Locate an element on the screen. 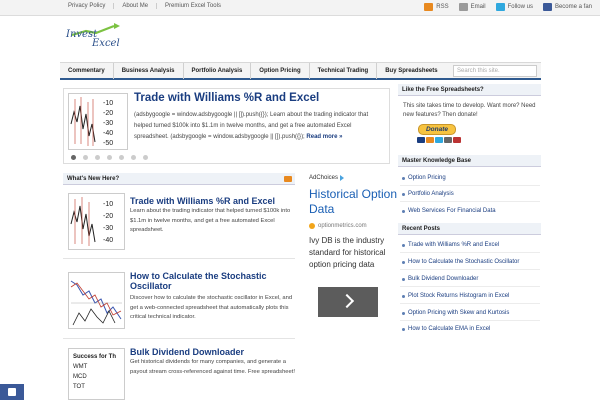 The width and height of the screenshot is (600, 400). slider-dots is located at coordinates (113, 157).